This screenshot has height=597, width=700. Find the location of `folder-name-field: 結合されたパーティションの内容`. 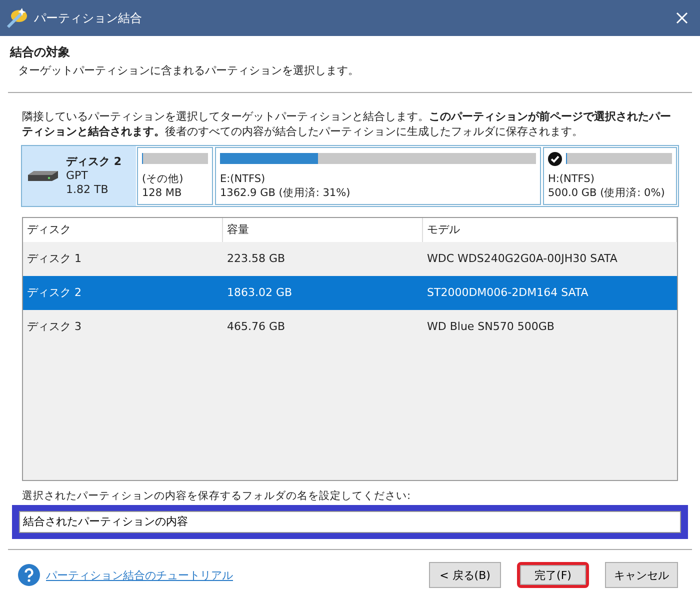

folder-name-field: 結合されたパーティションの内容 is located at coordinates (350, 521).